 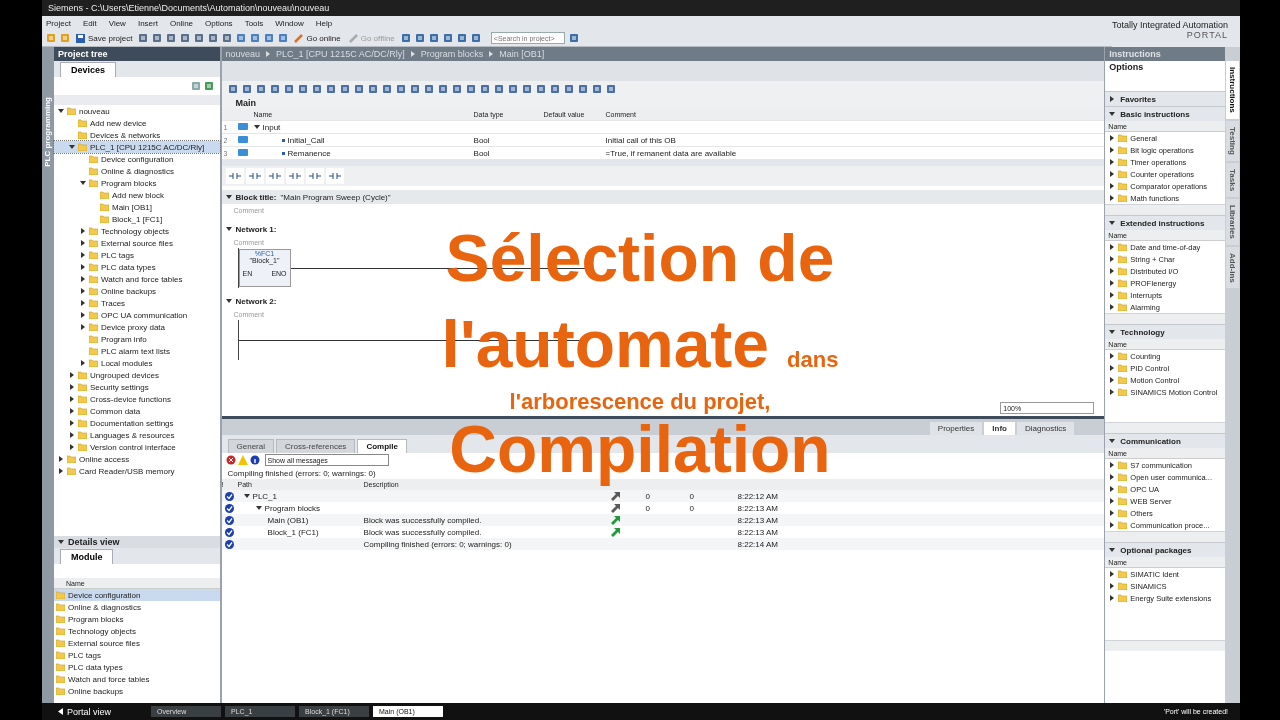 I want to click on tree-item: Security settings, so click(x=136, y=387).